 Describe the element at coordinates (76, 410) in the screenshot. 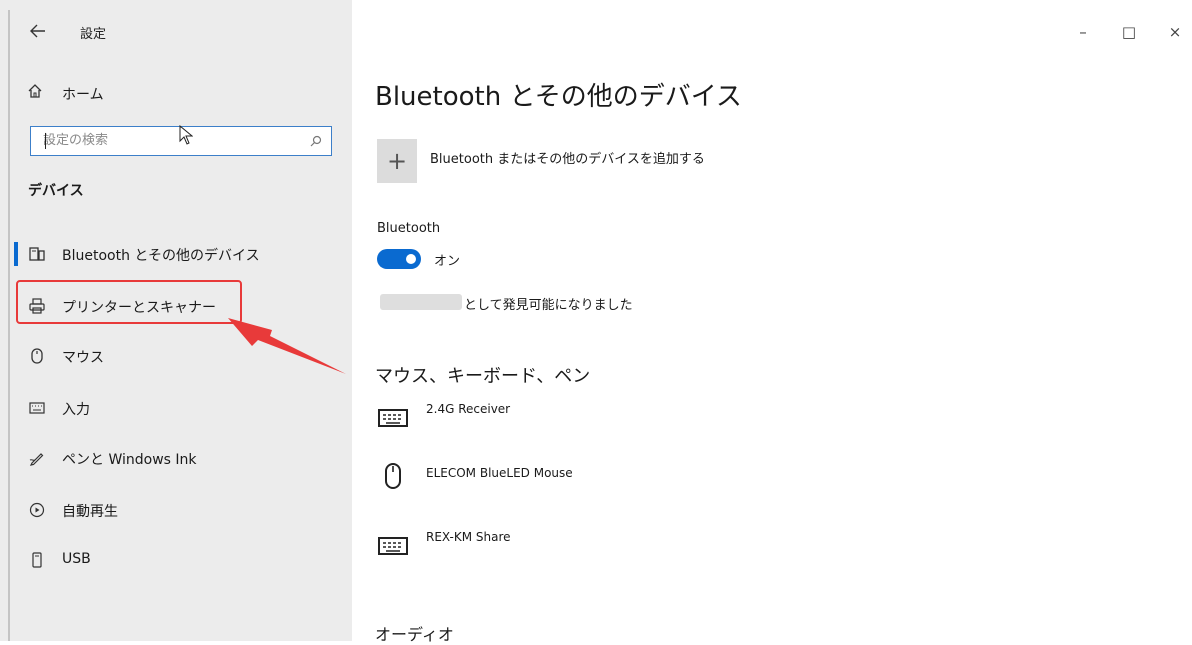

I see `sidebar-item-label: 入力` at that location.